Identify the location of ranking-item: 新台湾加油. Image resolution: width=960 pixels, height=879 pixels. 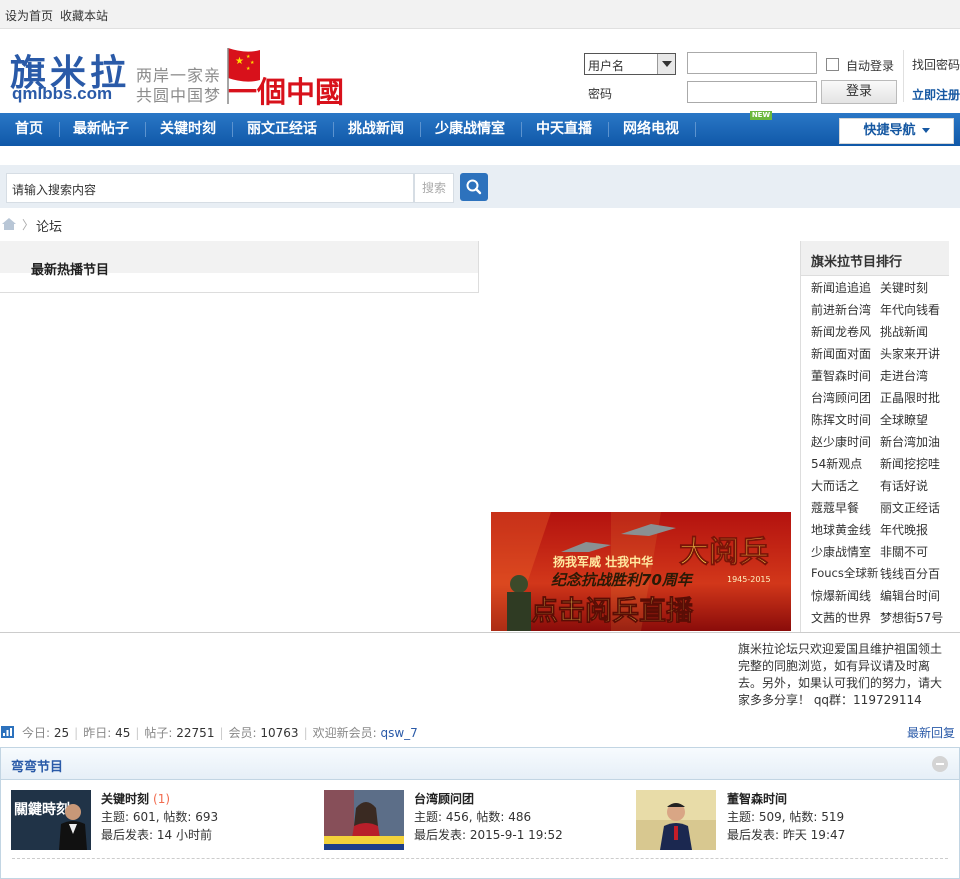
(910, 441).